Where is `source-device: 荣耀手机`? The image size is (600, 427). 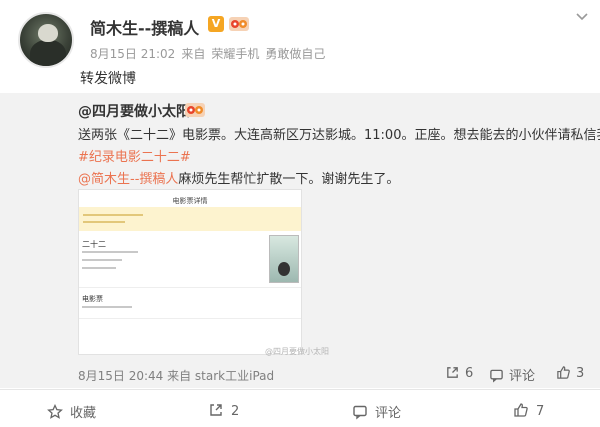 source-device: 荣耀手机 is located at coordinates (235, 54).